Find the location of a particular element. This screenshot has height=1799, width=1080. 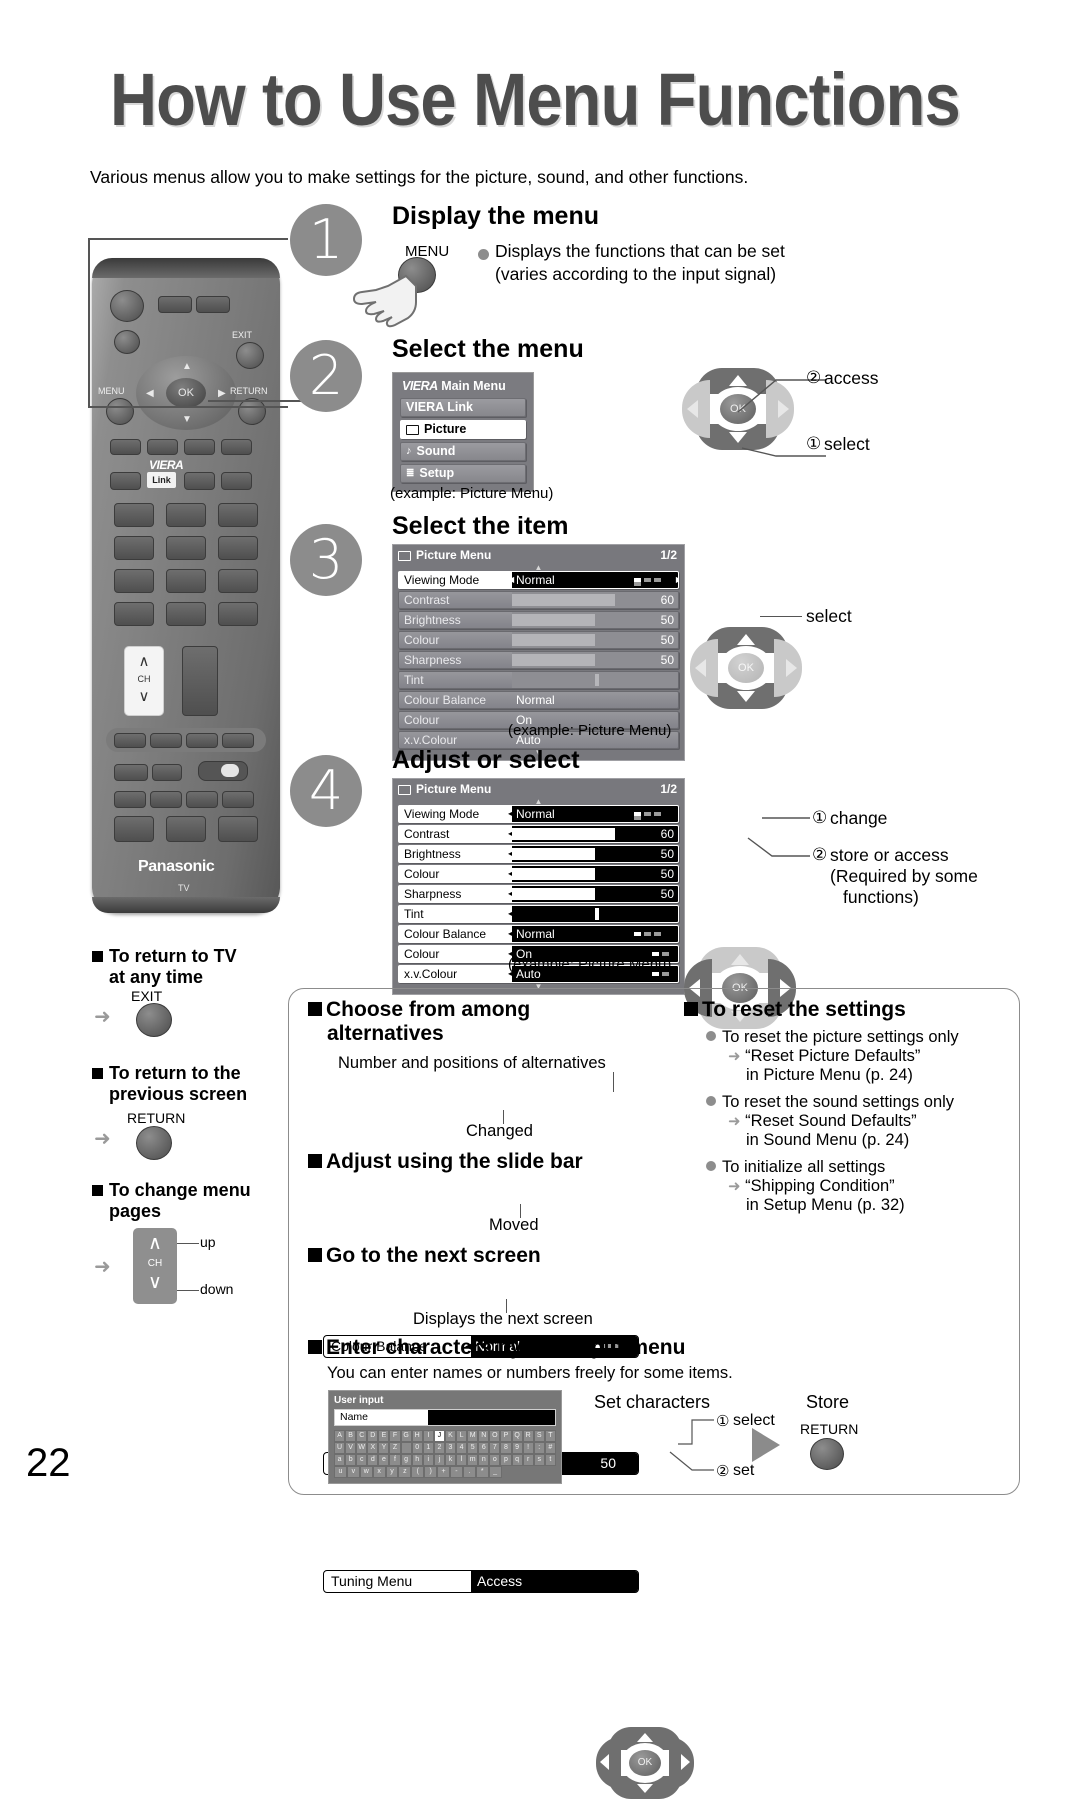

key: u is located at coordinates (340, 1472).